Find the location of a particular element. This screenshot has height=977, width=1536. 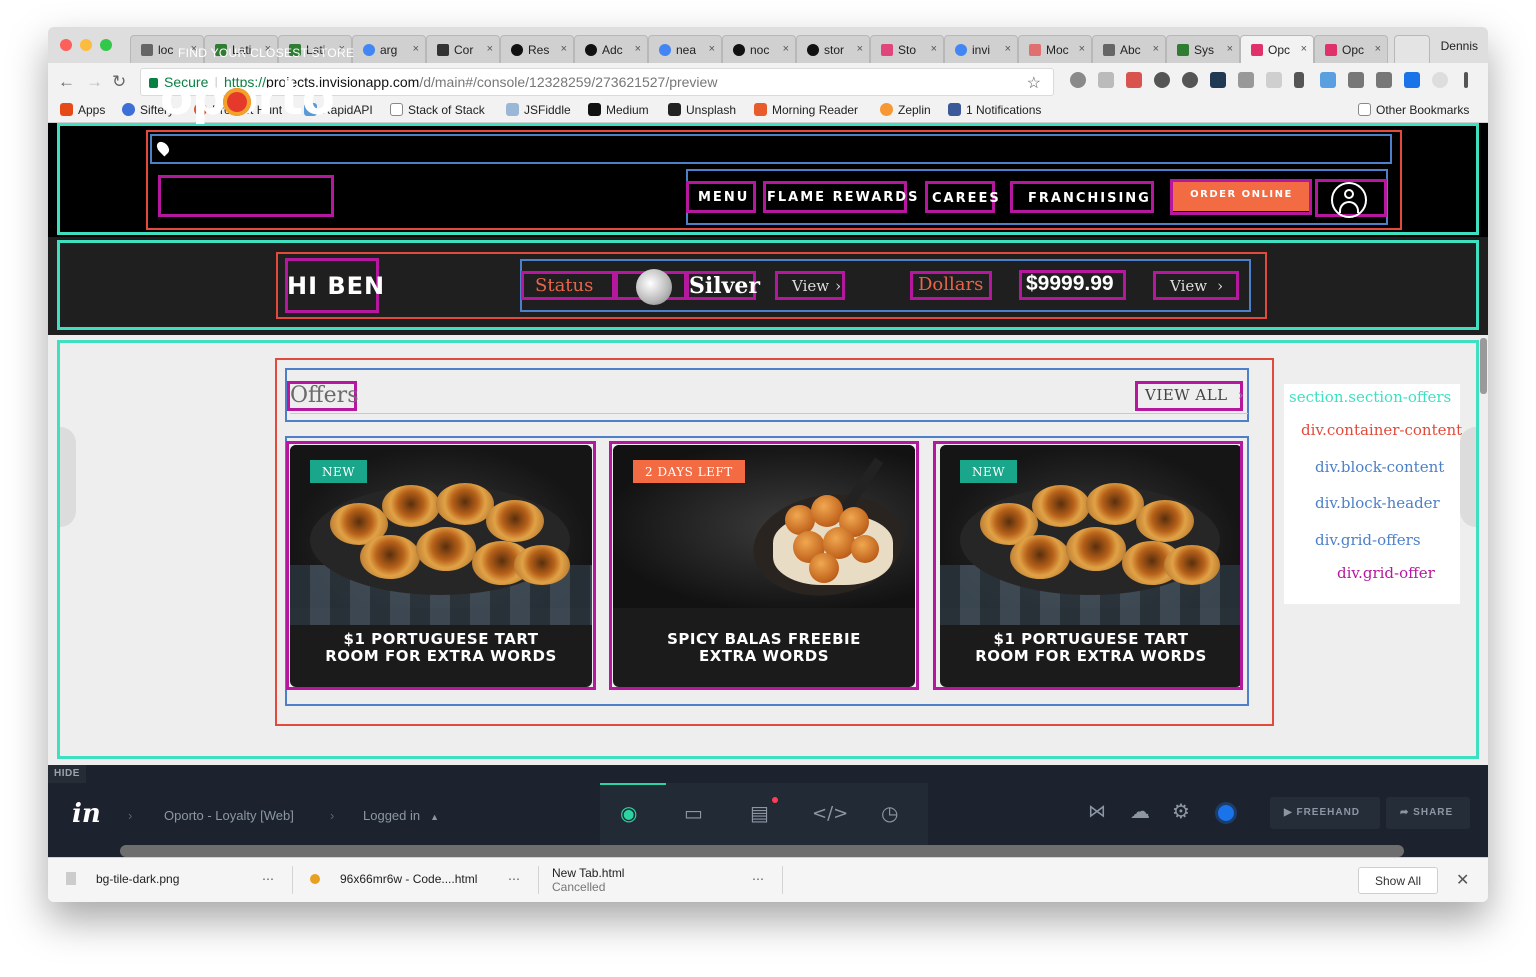

comment-icon: ▤ is located at coordinates (759, 813).